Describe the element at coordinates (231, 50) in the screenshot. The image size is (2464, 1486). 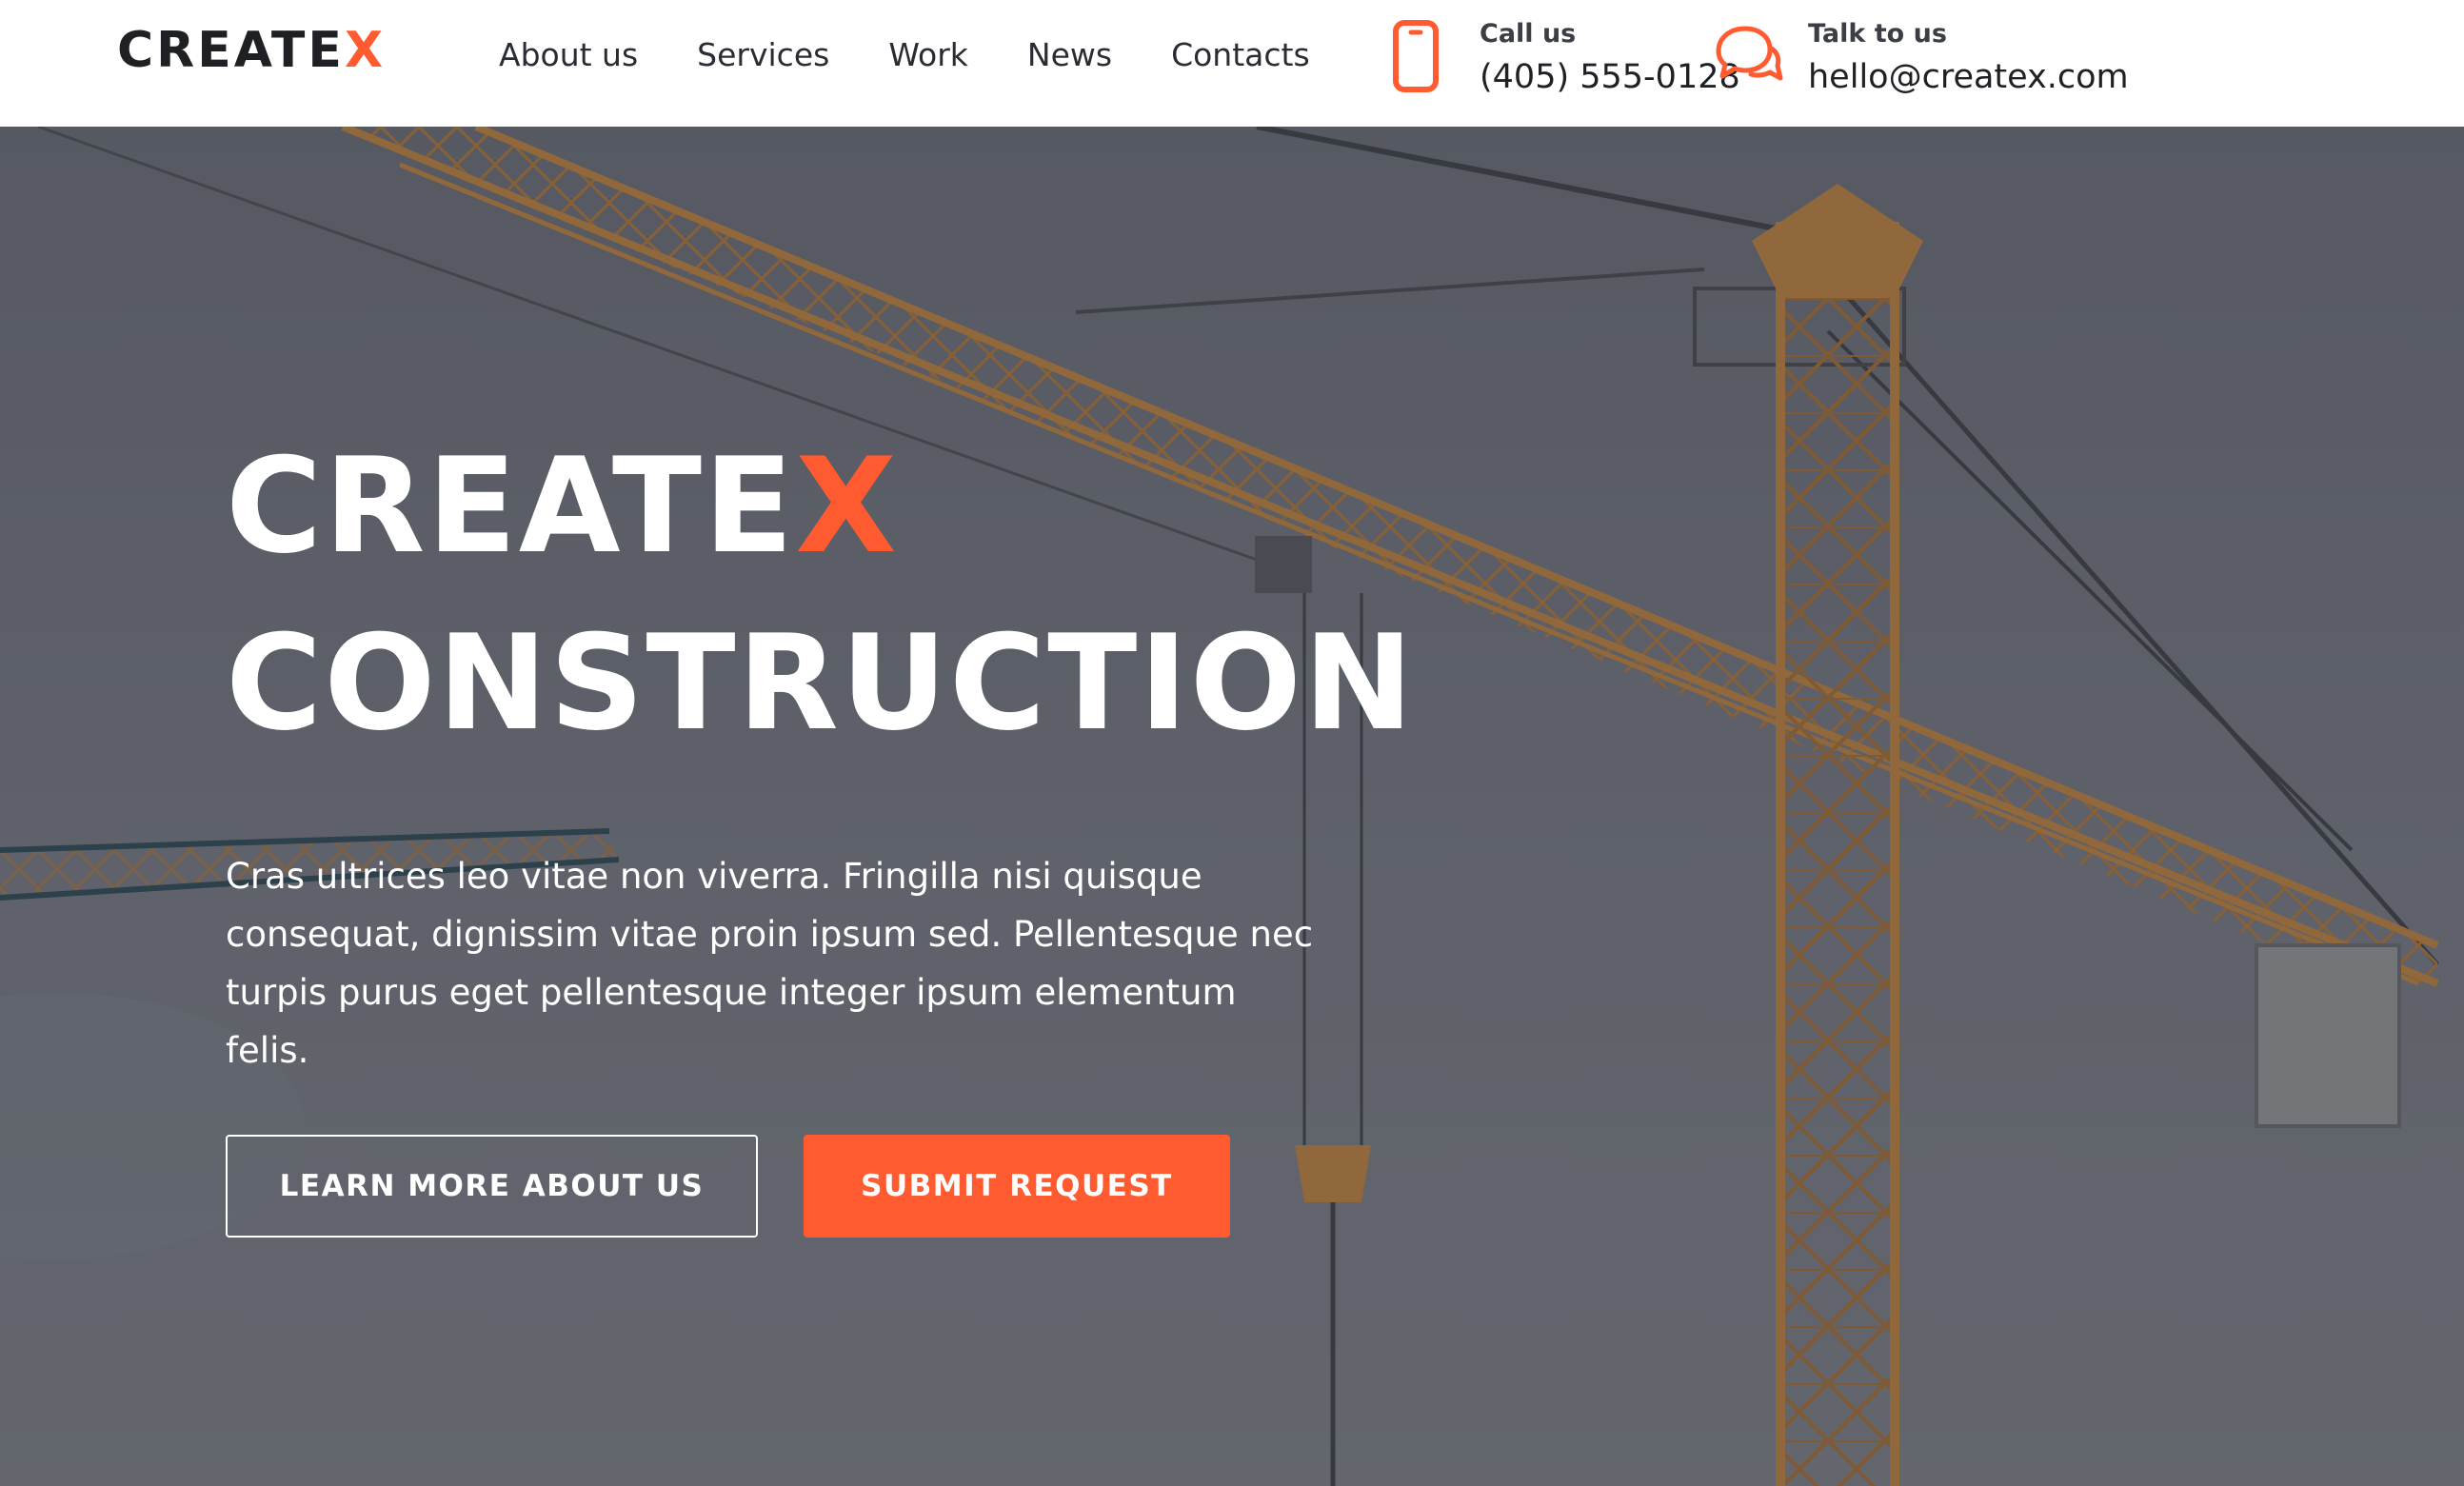
I see `logo-text: CREATE` at that location.